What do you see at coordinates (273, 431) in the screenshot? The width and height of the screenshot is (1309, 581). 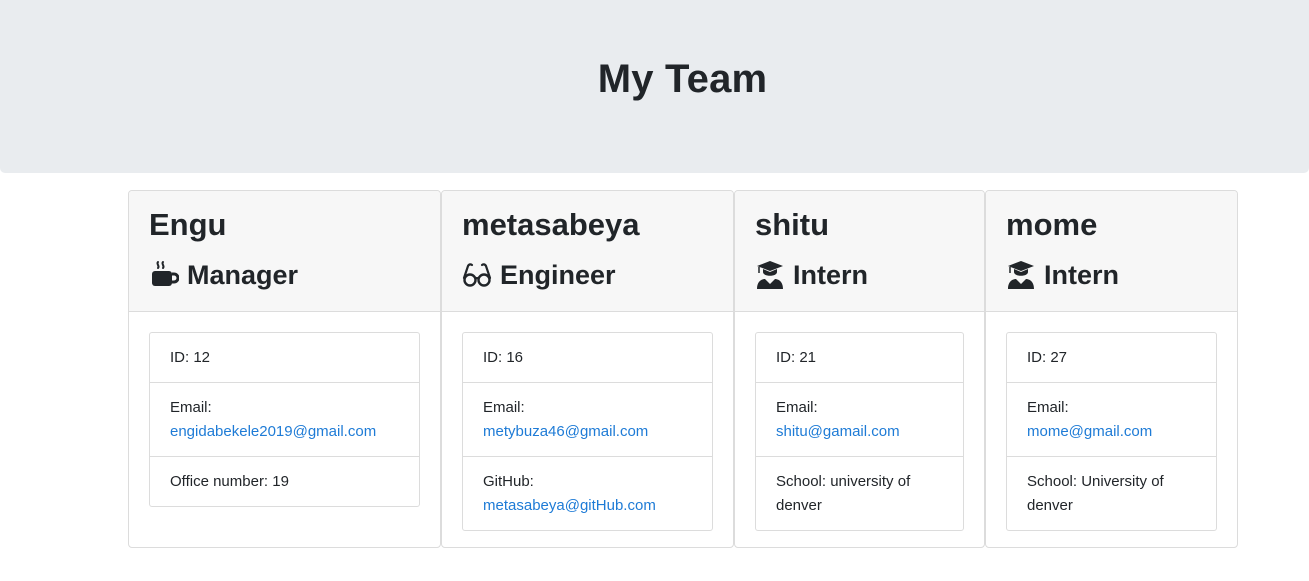 I see `email-link: engidabekele2019@gmail.com` at bounding box center [273, 431].